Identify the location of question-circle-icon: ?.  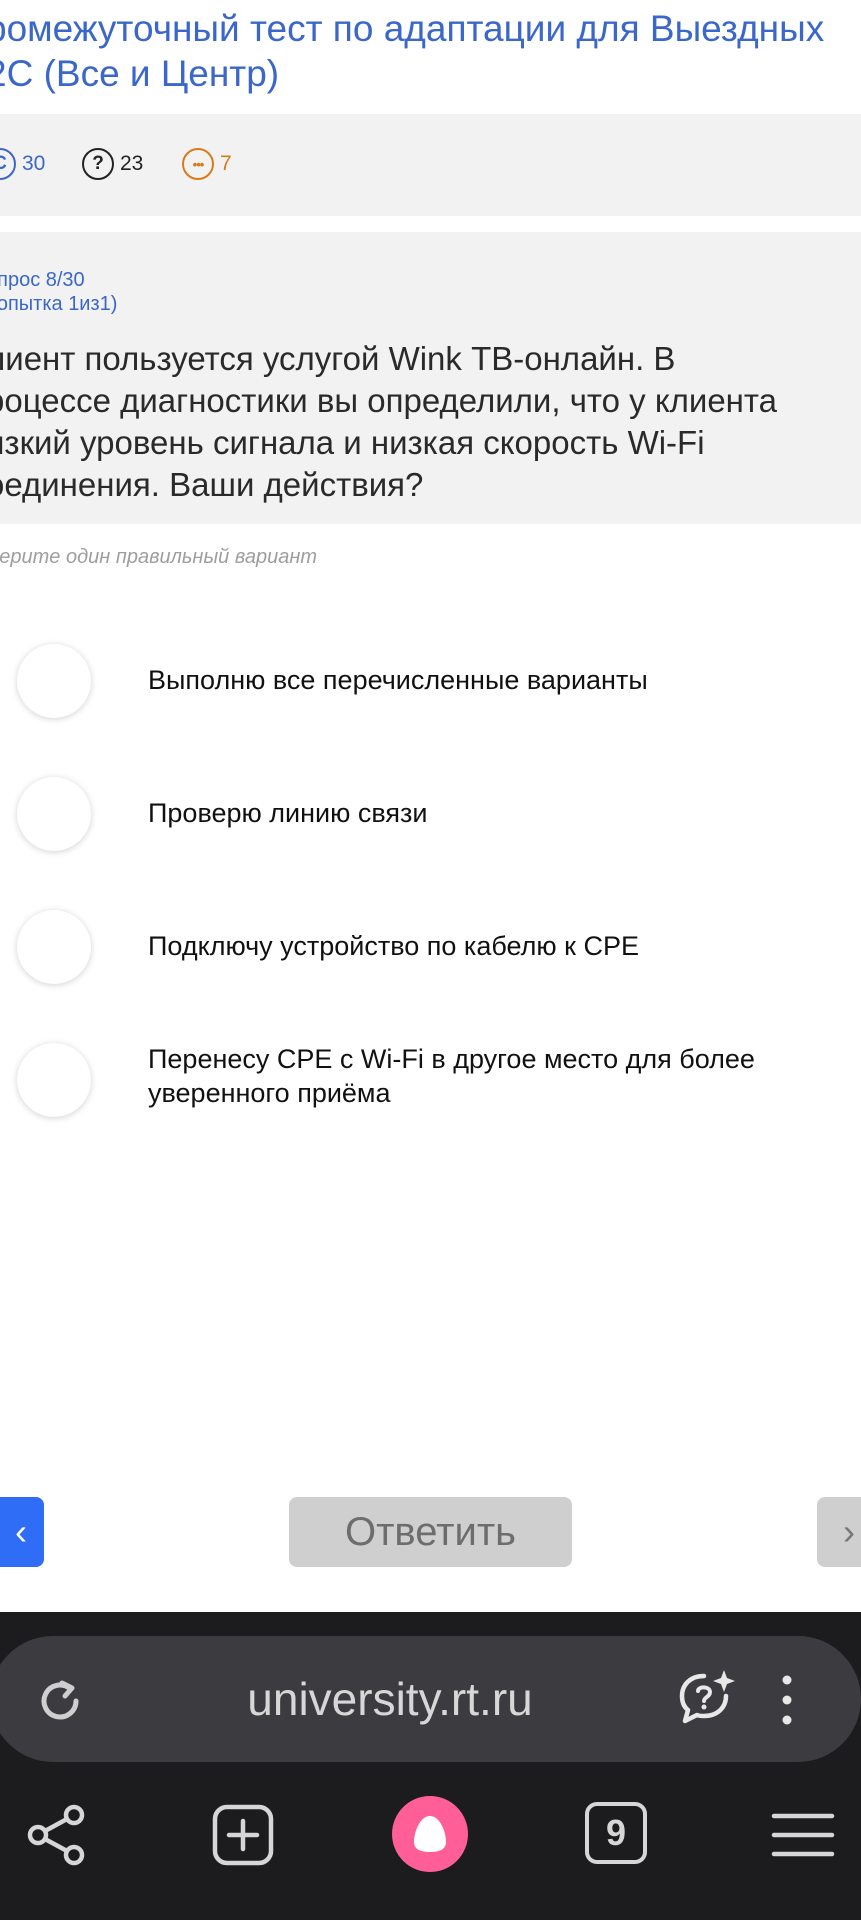
(98, 164).